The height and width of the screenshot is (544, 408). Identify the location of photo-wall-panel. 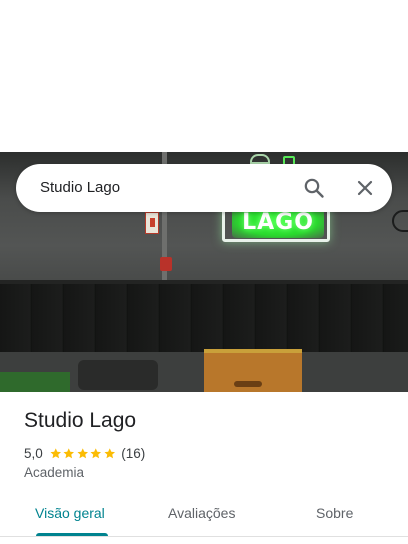
(204, 320).